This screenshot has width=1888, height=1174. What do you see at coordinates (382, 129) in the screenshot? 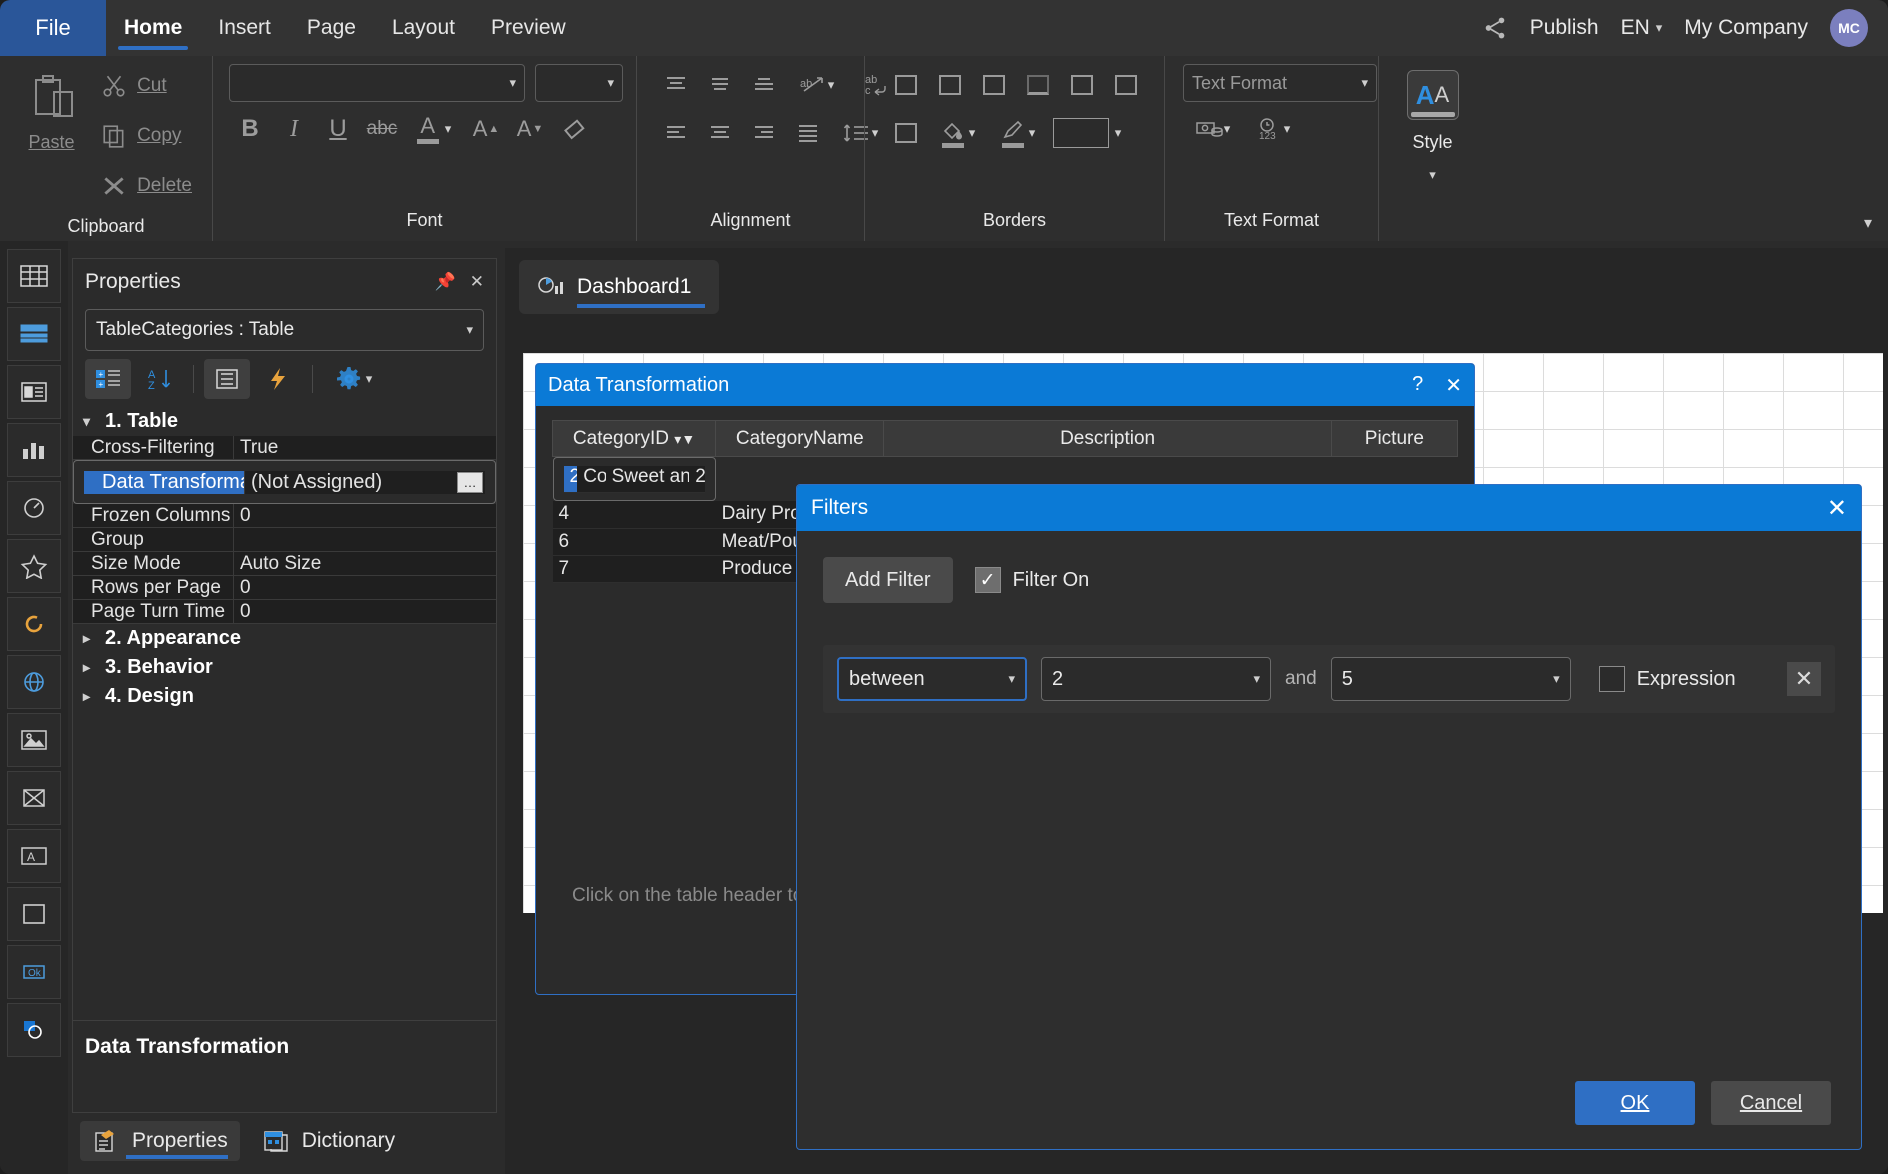
I see `strikethrough-button: abc` at bounding box center [382, 129].